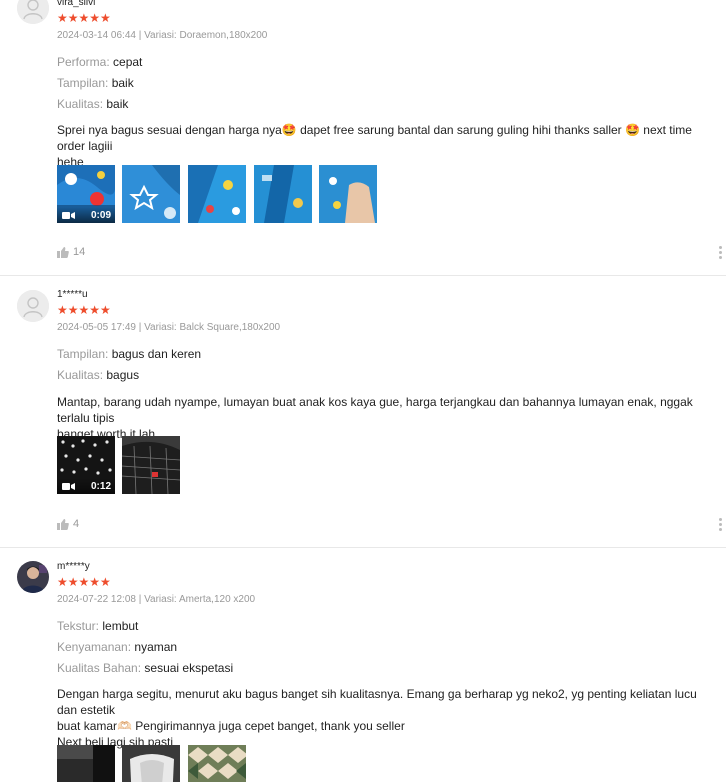 The image size is (726, 782). I want to click on video-duration: 0:09, so click(100, 215).